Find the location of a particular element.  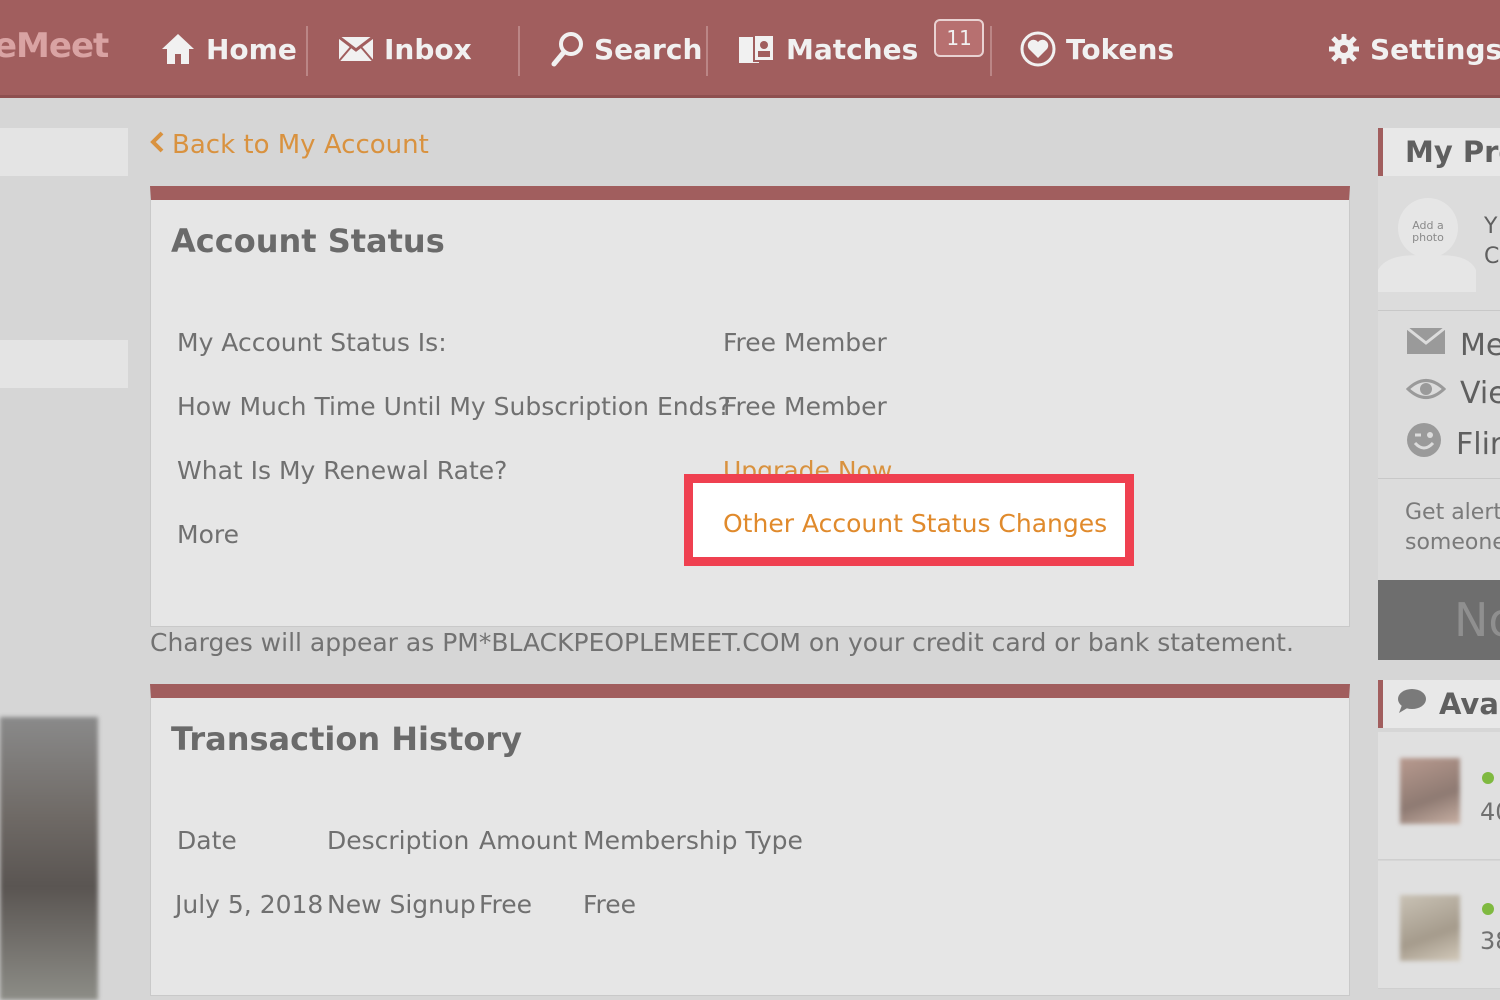

user-age: 38 is located at coordinates (1490, 941).